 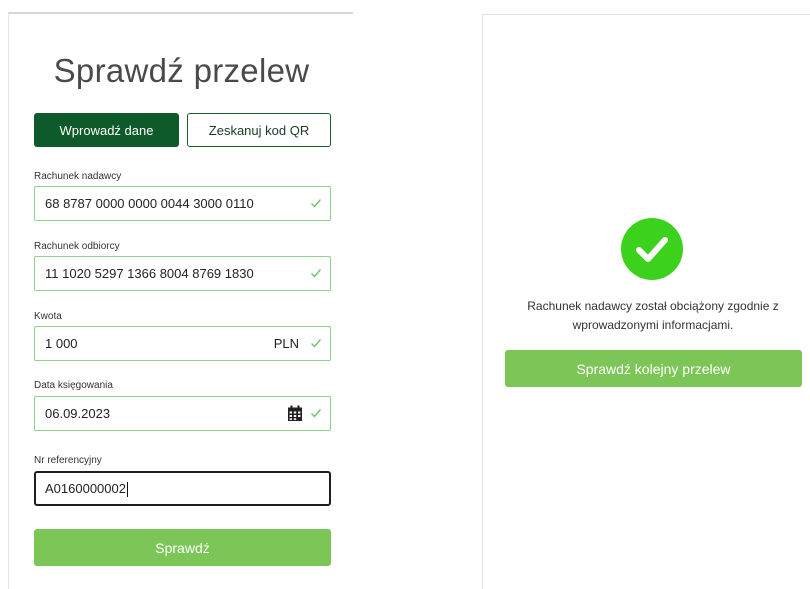 I want to click on booking-date-value: 06.09.2023, so click(x=78, y=413).